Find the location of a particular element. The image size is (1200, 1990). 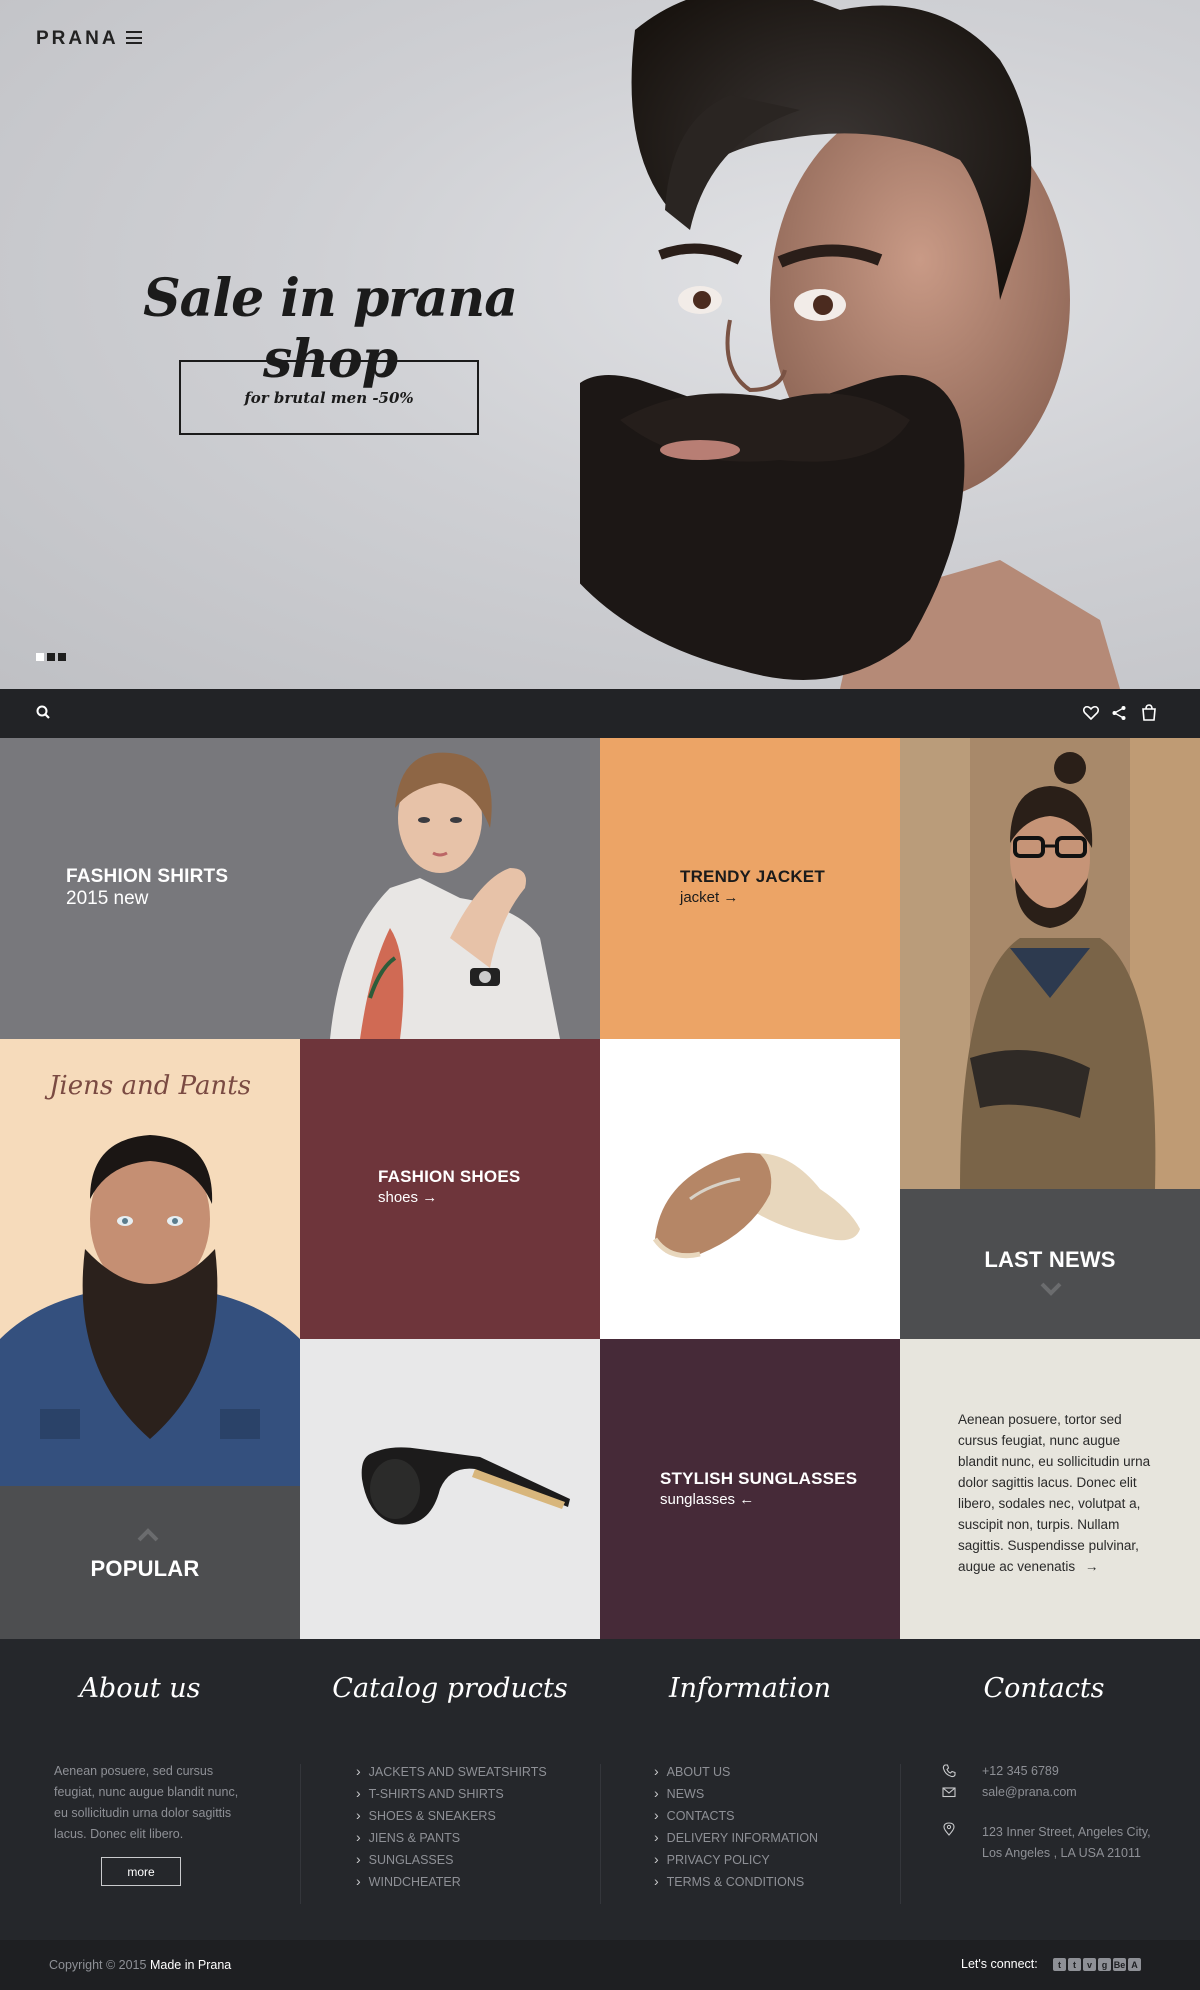

tile-fashion-shoes: FASHION SHOES shoes → is located at coordinates (450, 1189).